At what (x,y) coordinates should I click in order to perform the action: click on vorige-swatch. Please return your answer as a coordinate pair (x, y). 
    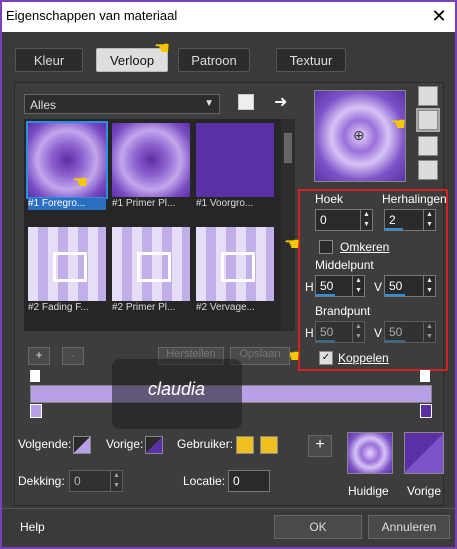
    Looking at the image, I should click on (154, 445).